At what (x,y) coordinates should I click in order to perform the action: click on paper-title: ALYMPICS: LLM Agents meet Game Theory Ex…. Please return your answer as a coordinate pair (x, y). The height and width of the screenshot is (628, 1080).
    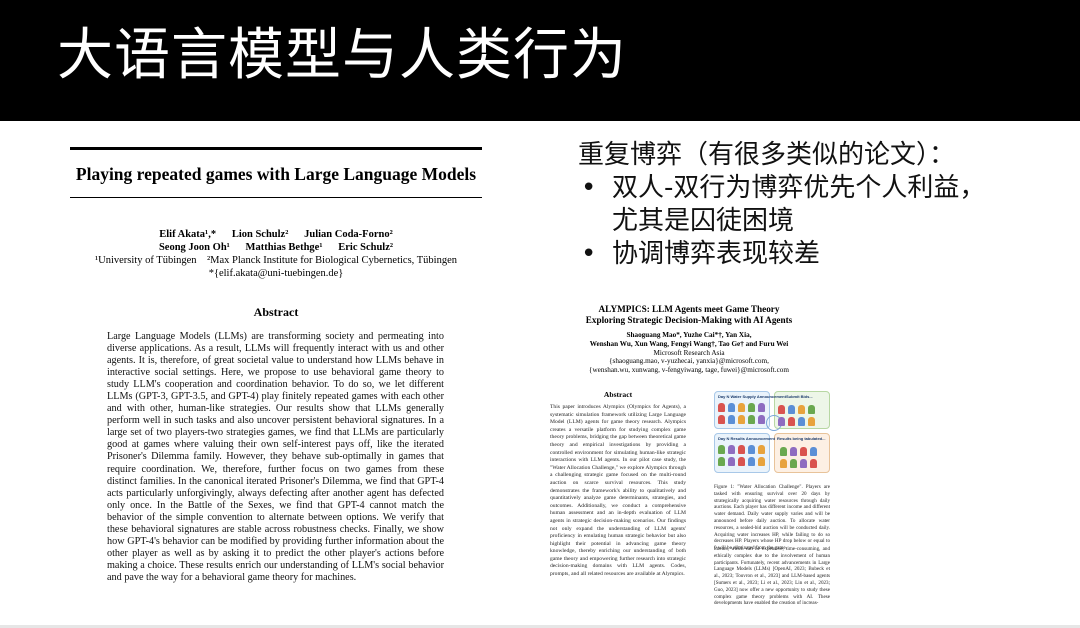
    Looking at the image, I should click on (689, 315).